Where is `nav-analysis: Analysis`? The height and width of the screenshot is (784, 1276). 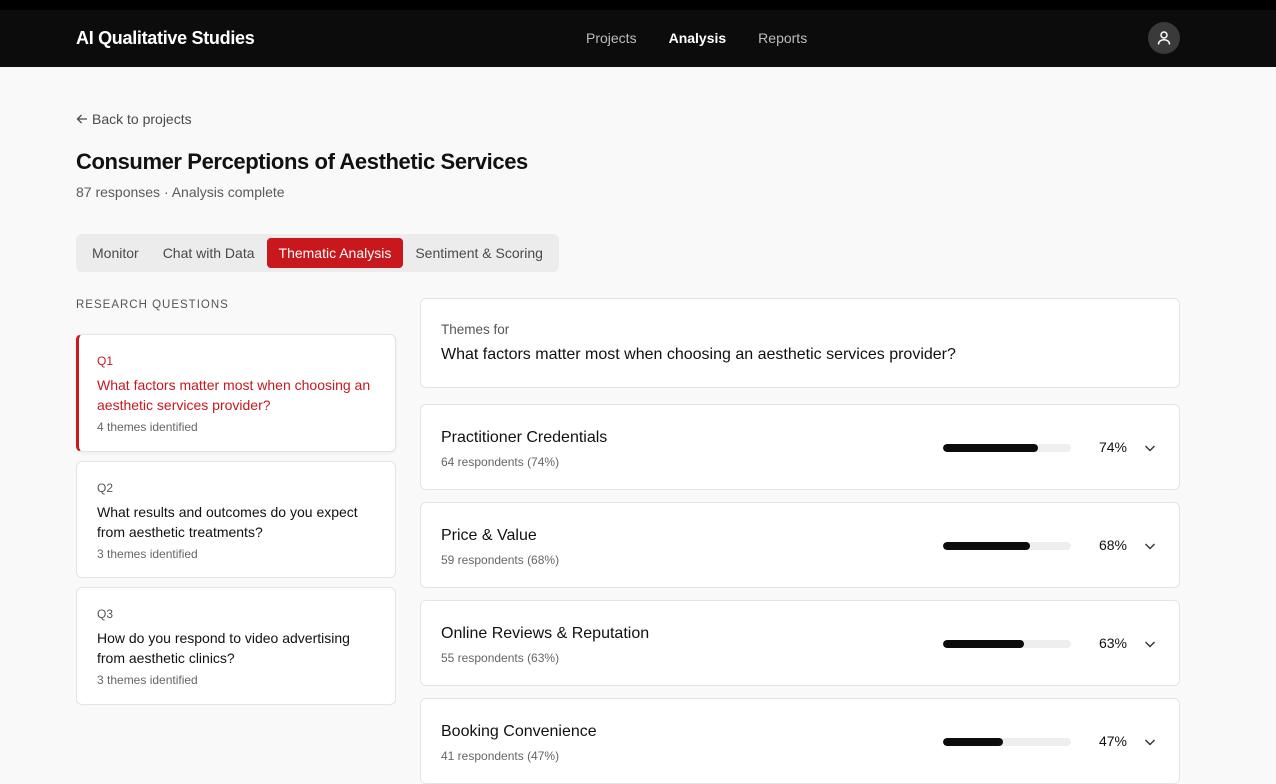 nav-analysis: Analysis is located at coordinates (698, 38).